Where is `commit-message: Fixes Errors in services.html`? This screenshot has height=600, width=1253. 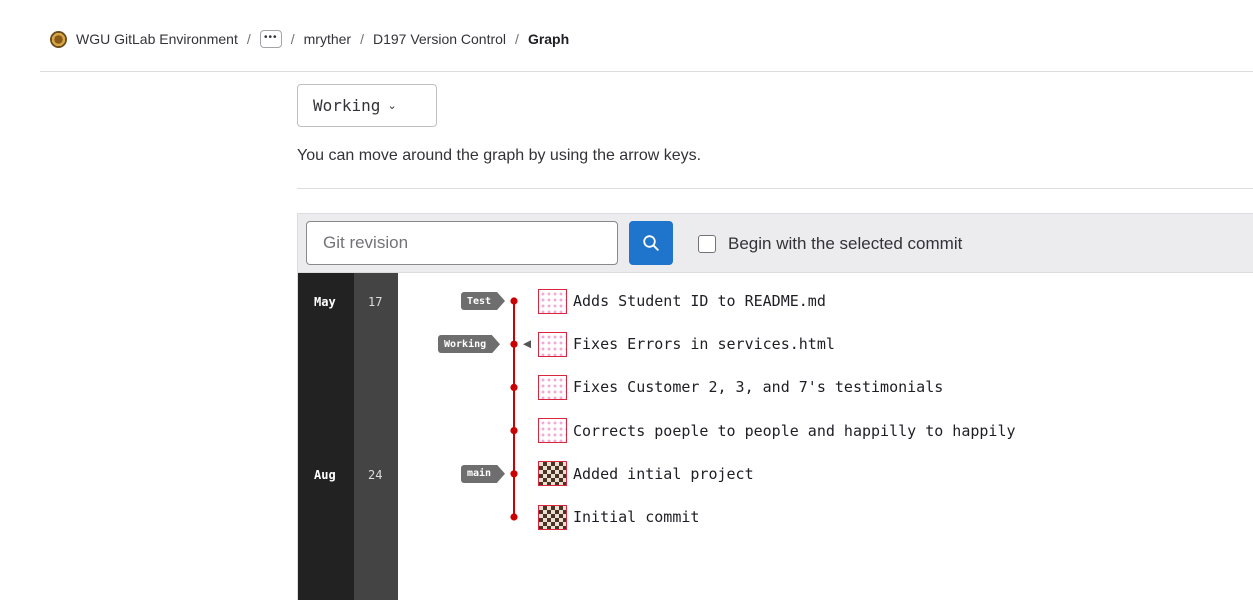 commit-message: Fixes Errors in services.html is located at coordinates (704, 344).